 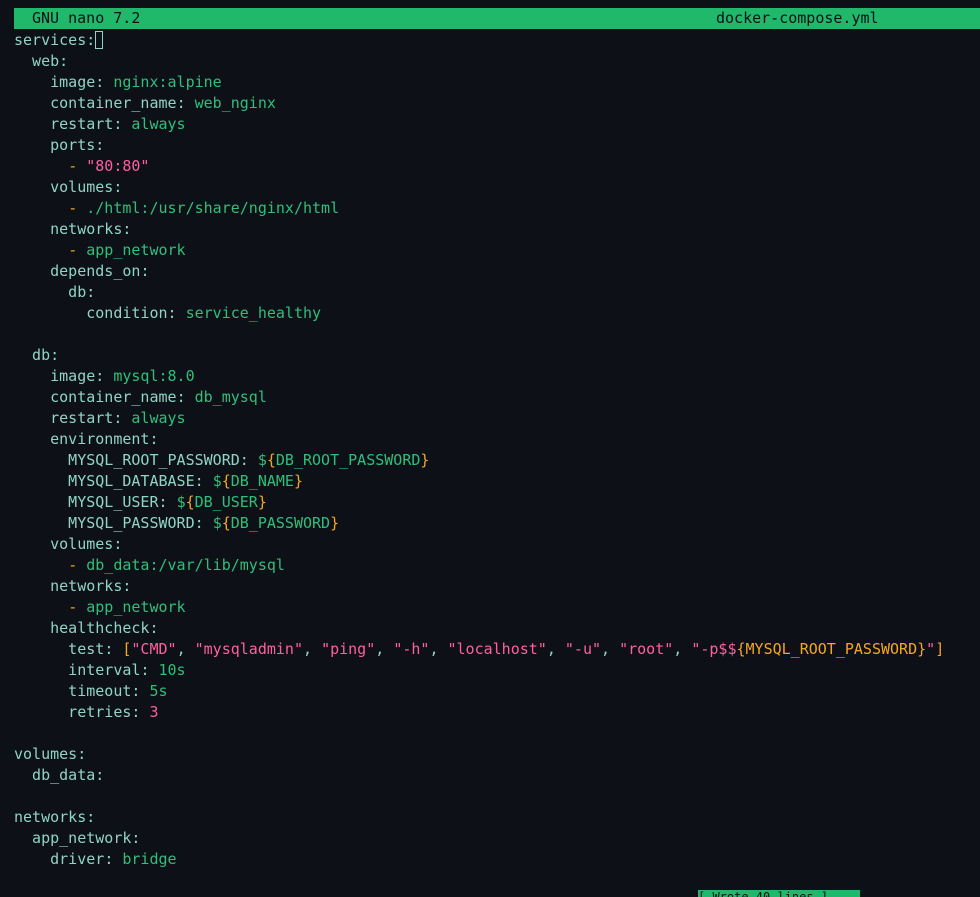 What do you see at coordinates (497, 859) in the screenshot?
I see `code-line: driver: bridge` at bounding box center [497, 859].